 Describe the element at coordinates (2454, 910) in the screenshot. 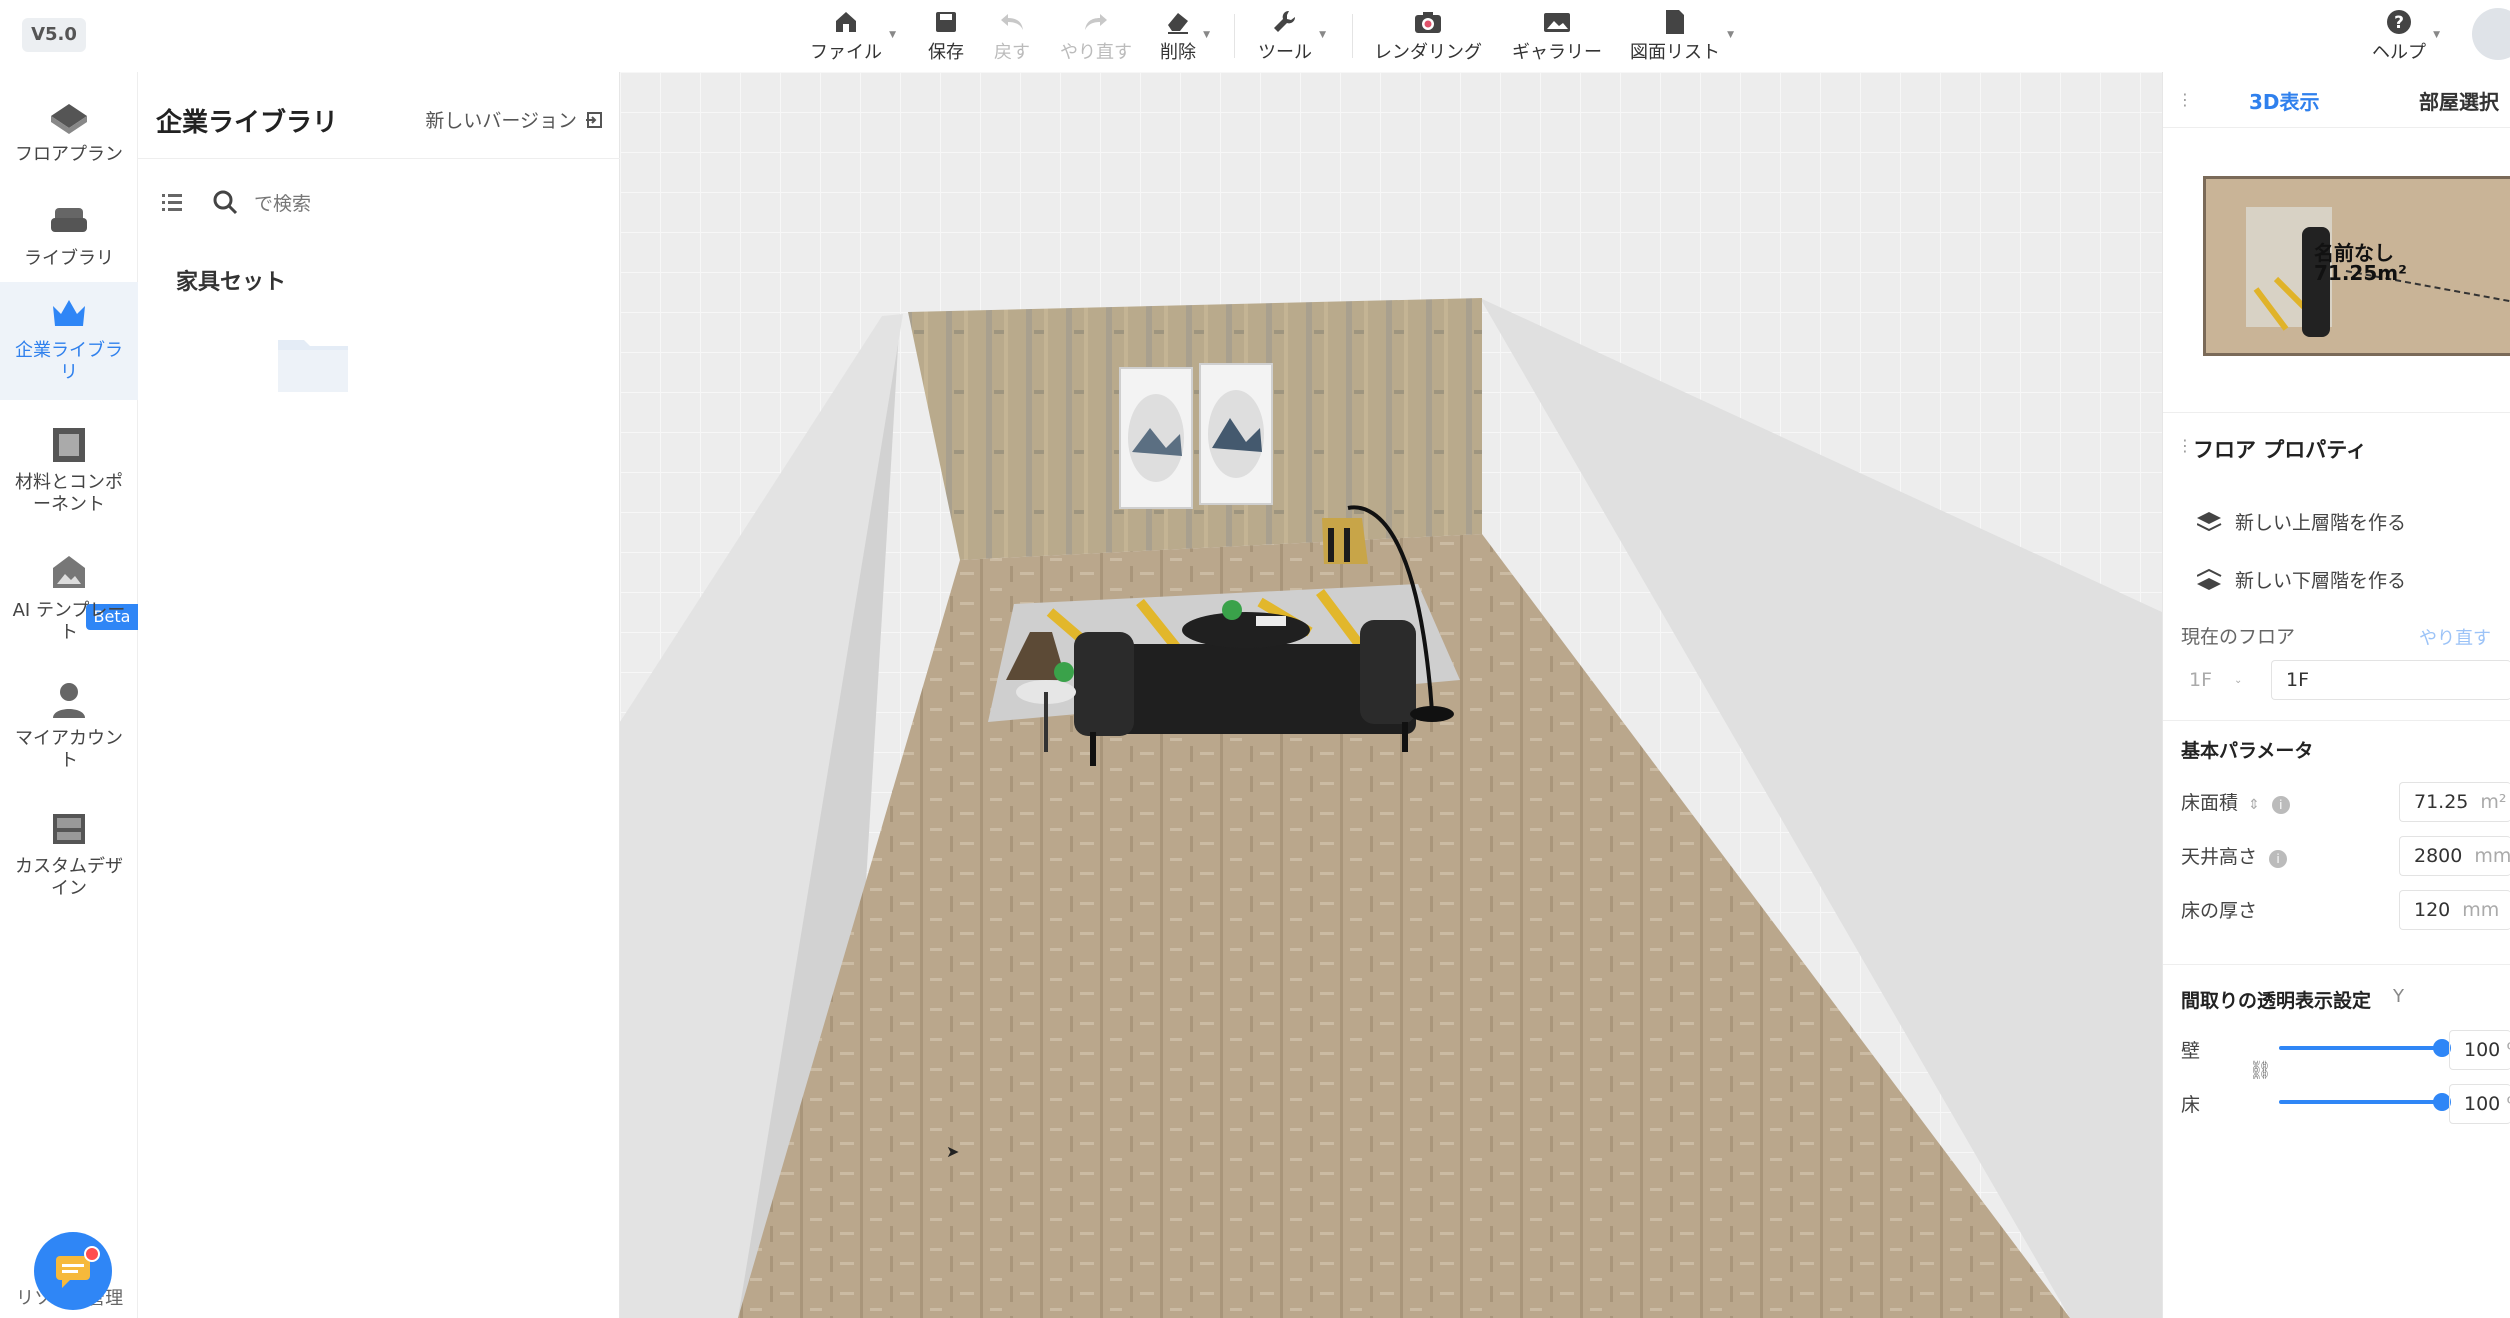

I see `floor-thickness-input: 120 mm` at that location.